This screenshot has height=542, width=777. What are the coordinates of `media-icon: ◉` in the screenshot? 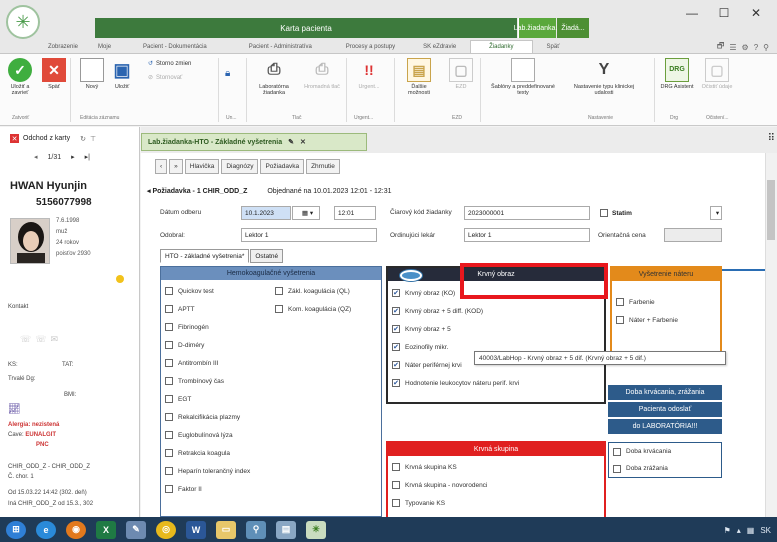 It's located at (76, 529).